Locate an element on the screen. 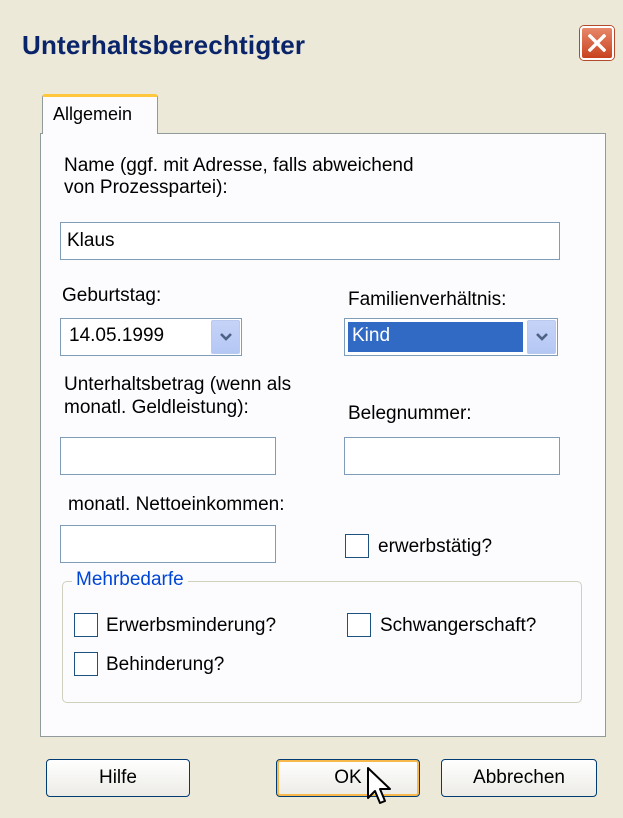 The width and height of the screenshot is (623, 818). window-title: Unterhaltsberechtigter is located at coordinates (164, 45).